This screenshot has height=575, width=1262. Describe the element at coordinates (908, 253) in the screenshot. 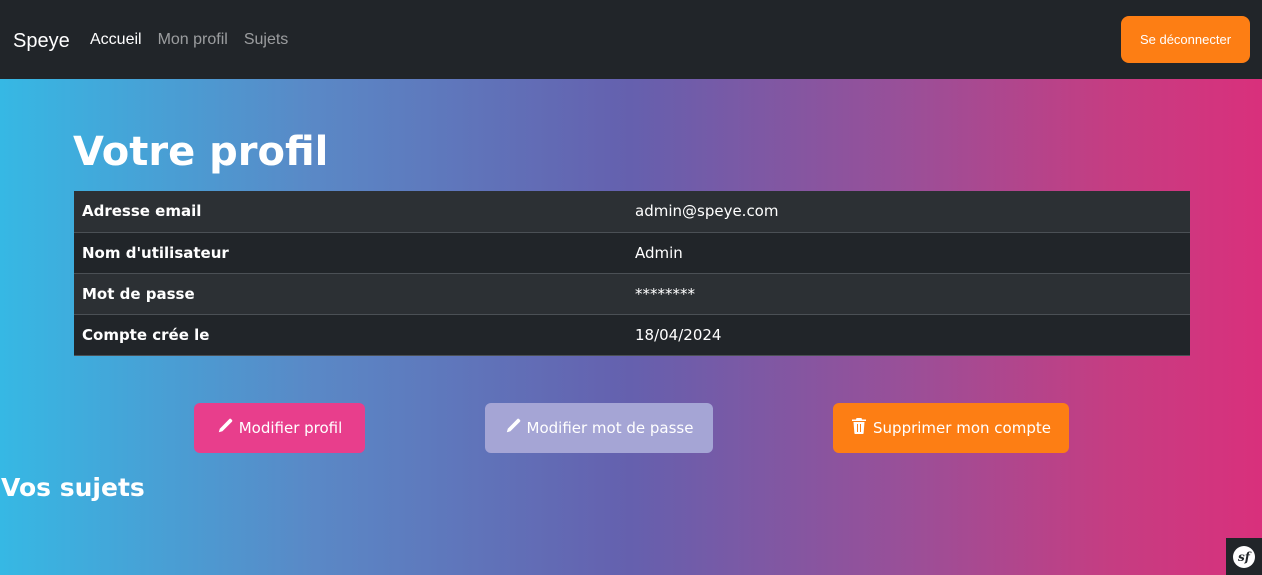

I see `row-value: Admin` at that location.